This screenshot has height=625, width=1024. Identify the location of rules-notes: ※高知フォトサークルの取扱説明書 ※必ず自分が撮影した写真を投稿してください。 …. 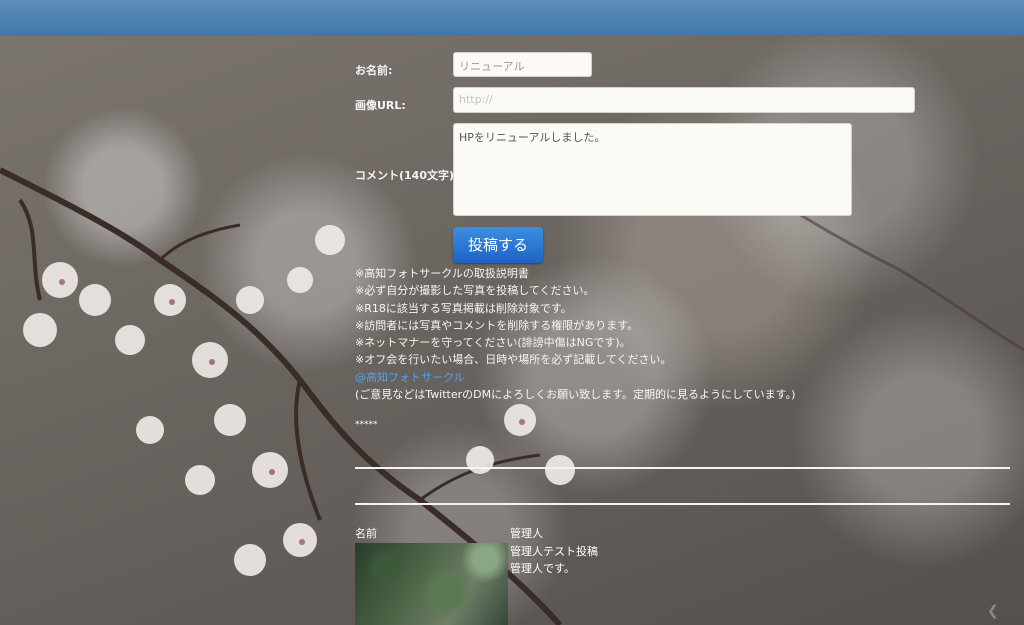
(575, 334).